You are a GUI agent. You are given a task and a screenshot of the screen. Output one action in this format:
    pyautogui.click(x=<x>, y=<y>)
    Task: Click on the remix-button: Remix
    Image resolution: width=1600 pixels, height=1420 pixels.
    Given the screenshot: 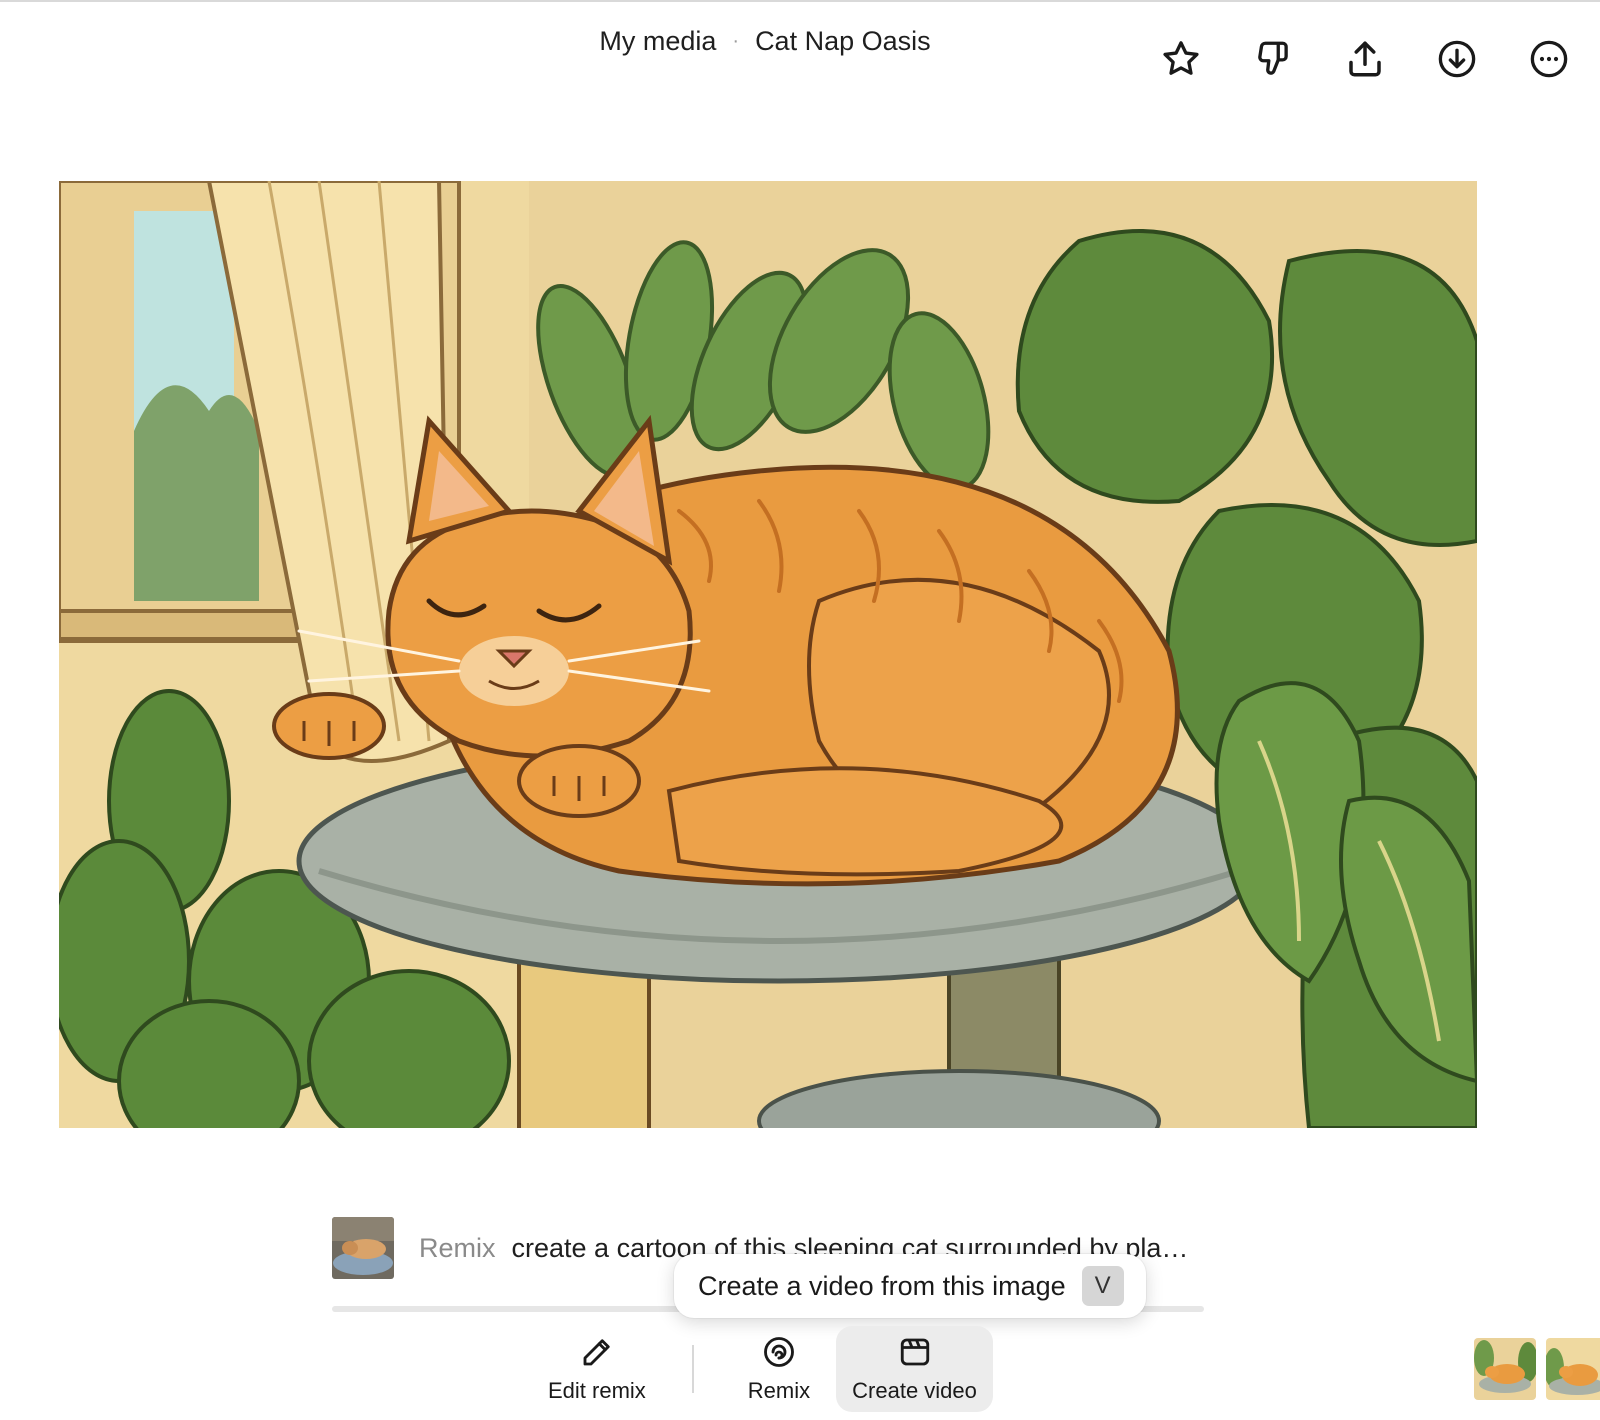 What is the action you would take?
    pyautogui.click(x=779, y=1369)
    